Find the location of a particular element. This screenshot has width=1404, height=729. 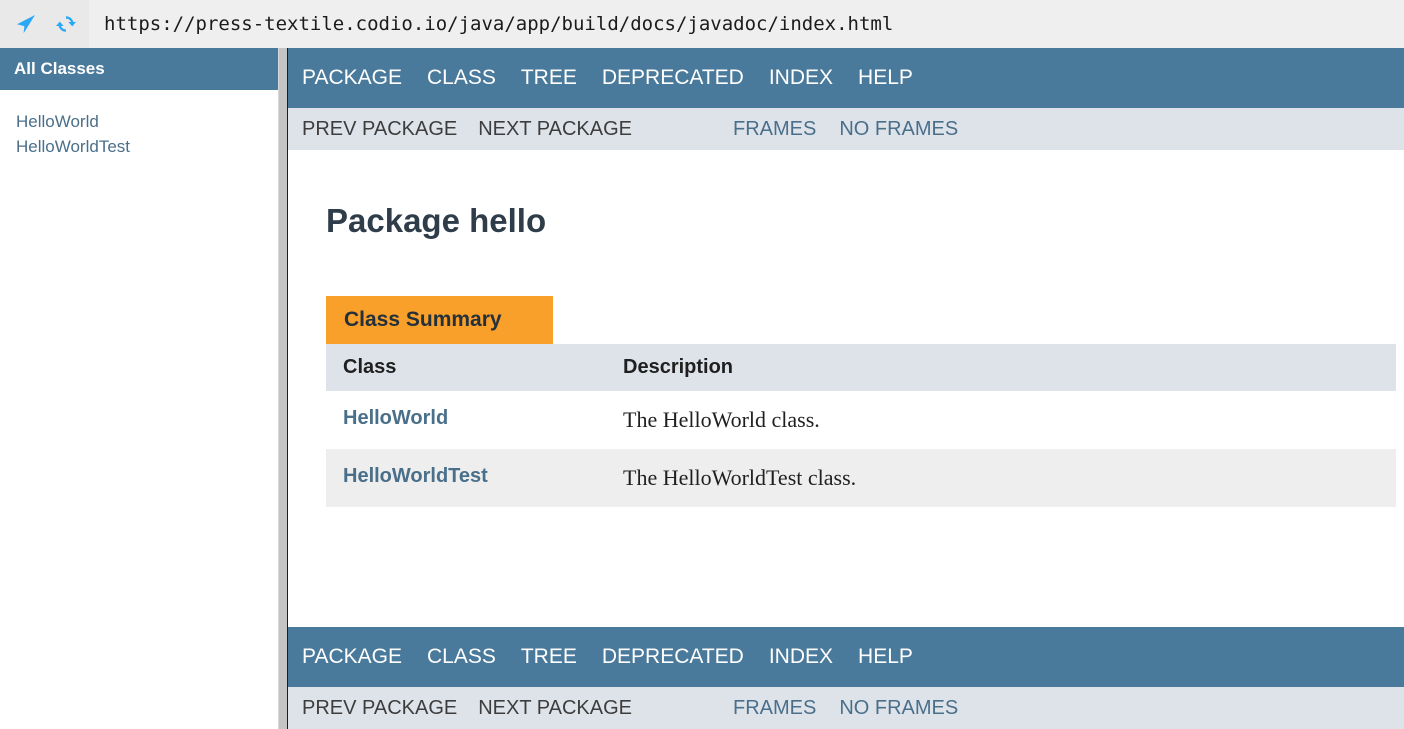

table-cell-class: HelloWorldTest is located at coordinates (466, 478).